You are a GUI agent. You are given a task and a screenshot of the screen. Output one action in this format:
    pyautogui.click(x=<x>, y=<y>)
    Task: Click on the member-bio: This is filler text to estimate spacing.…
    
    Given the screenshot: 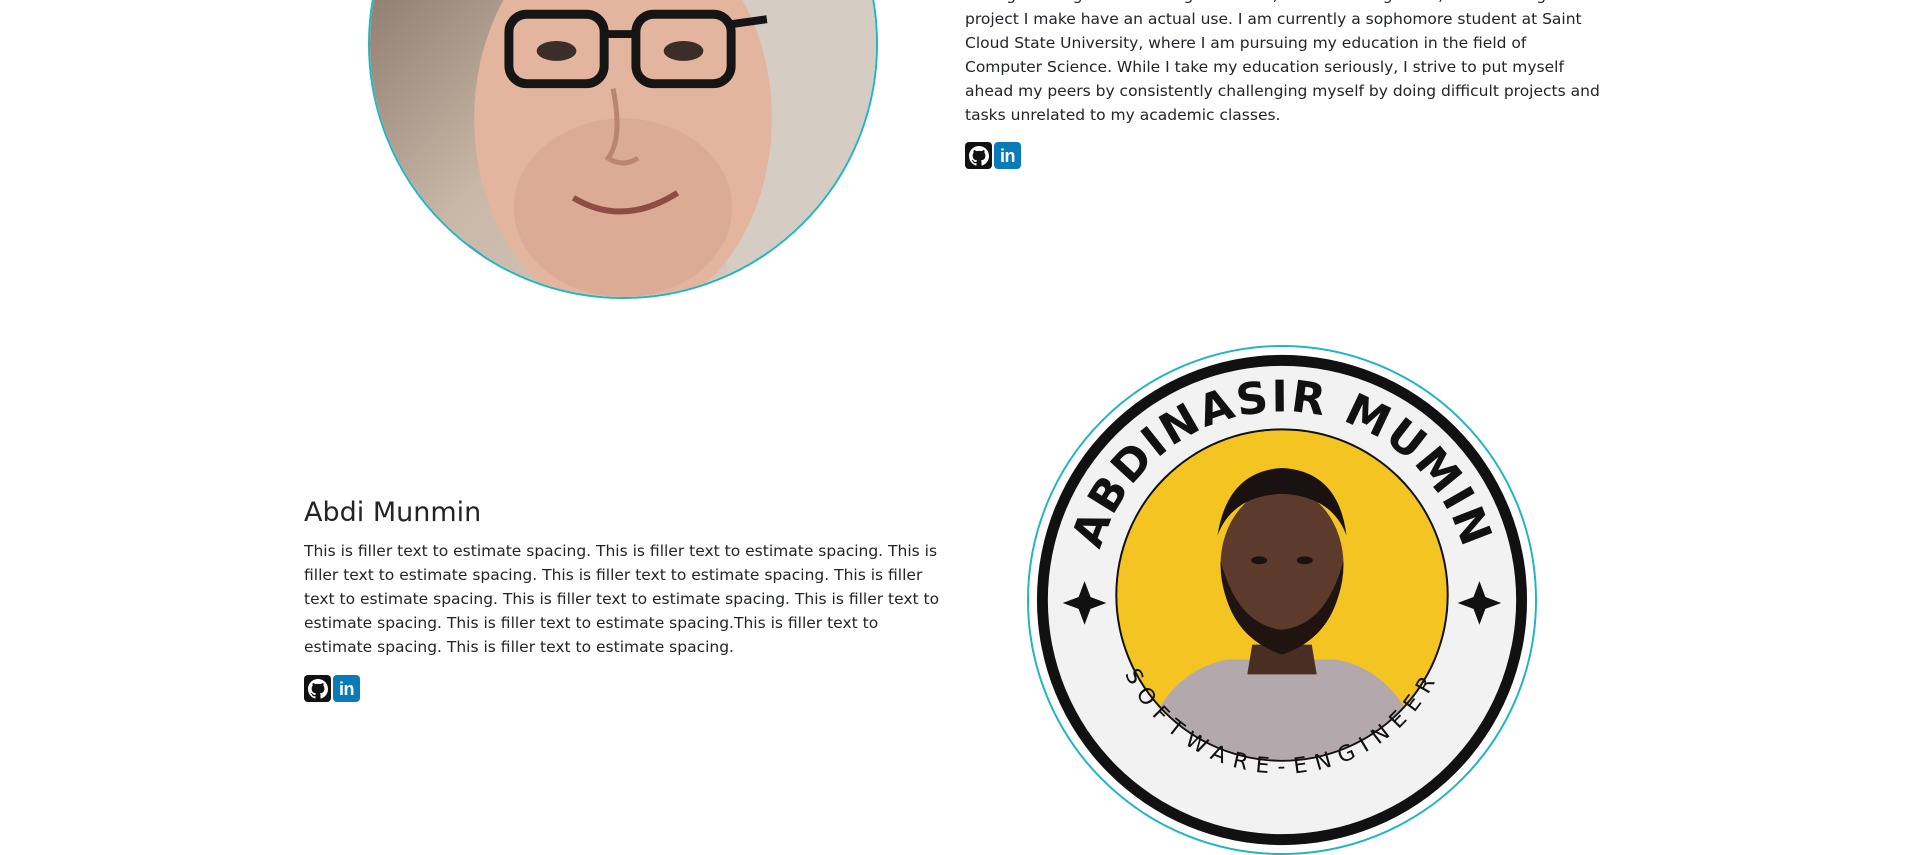 What is the action you would take?
    pyautogui.click(x=622, y=599)
    